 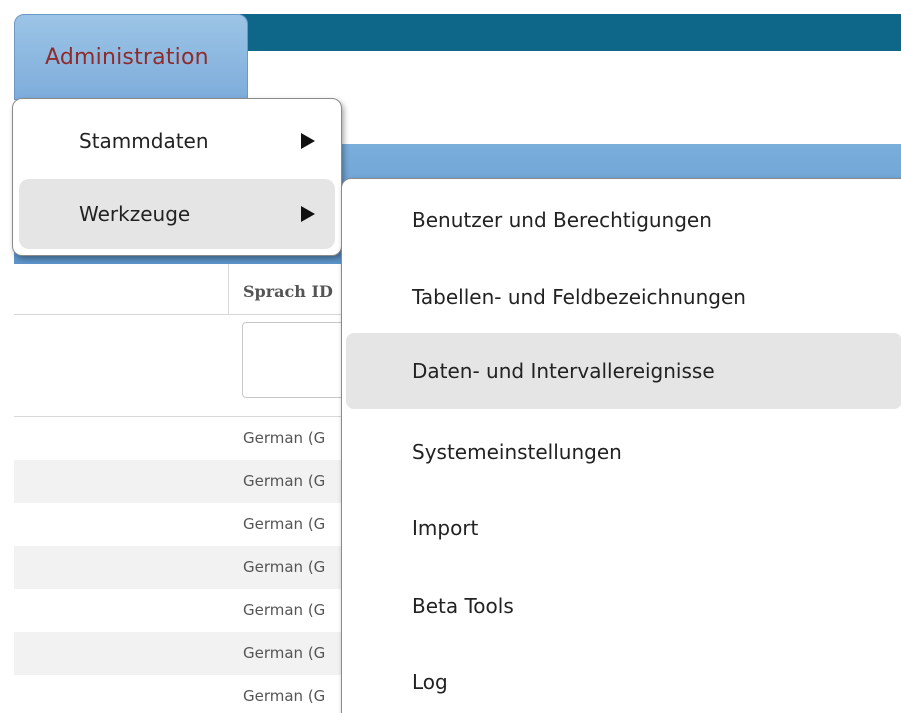 I want to click on menu-item-stammdaten: Stammdaten, so click(x=177, y=141).